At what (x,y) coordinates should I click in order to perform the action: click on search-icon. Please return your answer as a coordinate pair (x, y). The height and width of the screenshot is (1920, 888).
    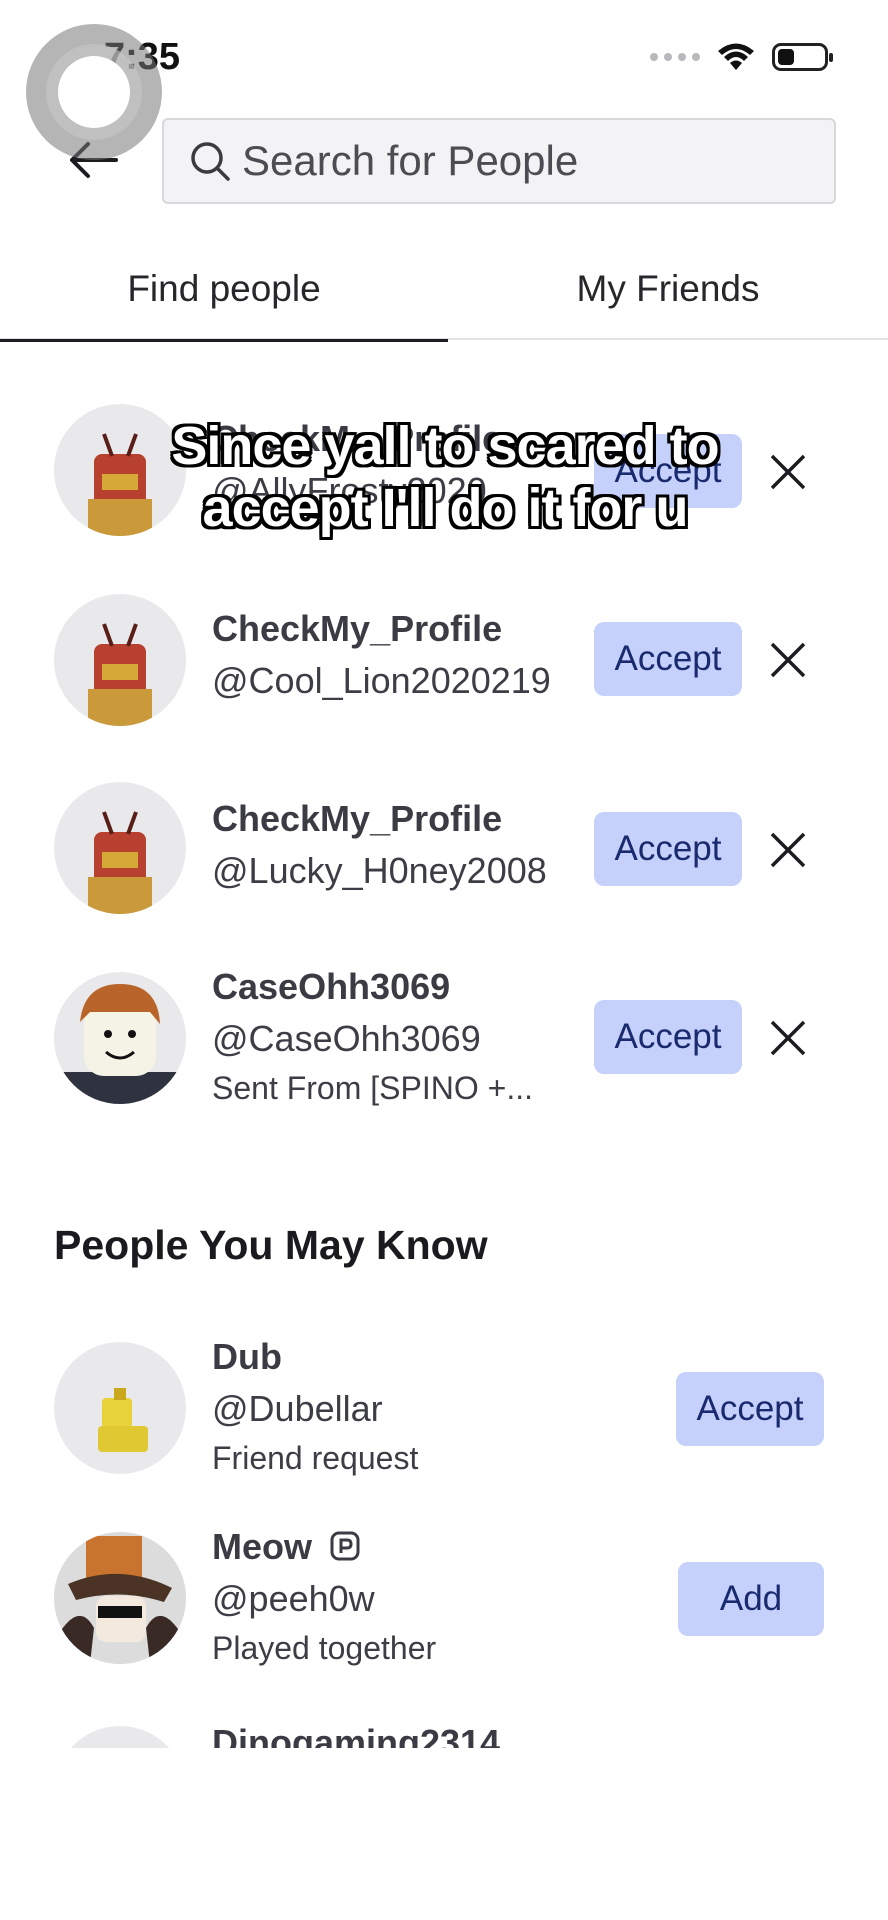
    Looking at the image, I should click on (210, 161).